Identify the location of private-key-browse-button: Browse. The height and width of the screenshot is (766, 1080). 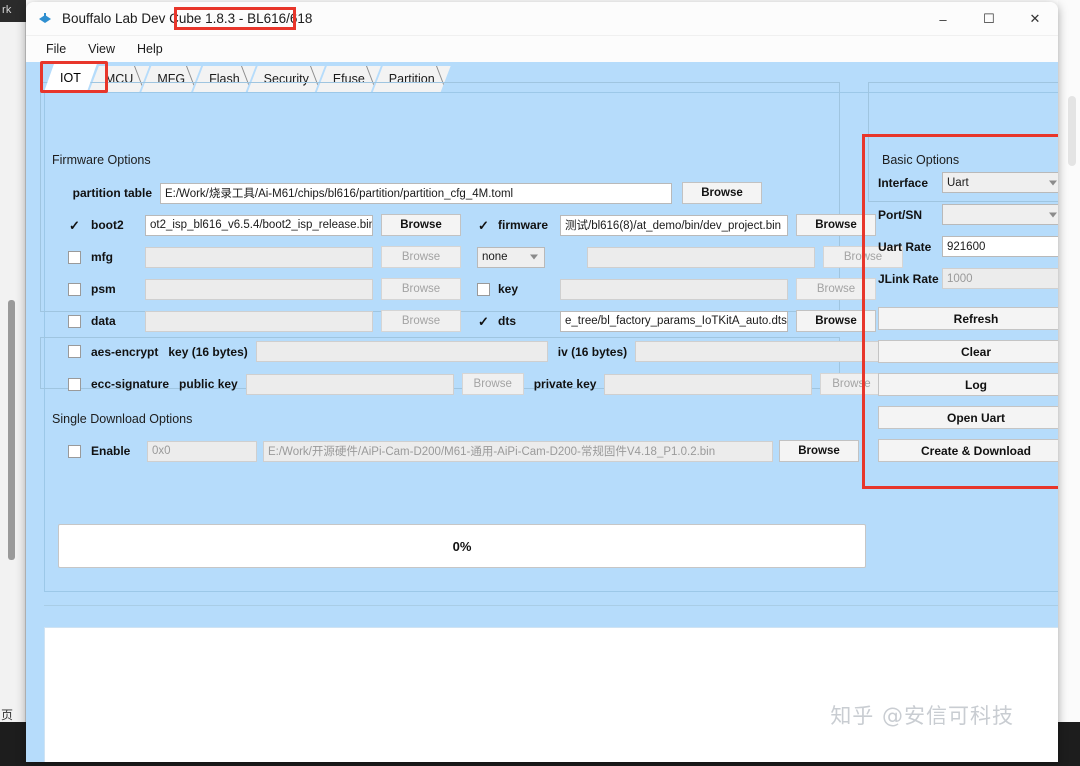
(851, 384).